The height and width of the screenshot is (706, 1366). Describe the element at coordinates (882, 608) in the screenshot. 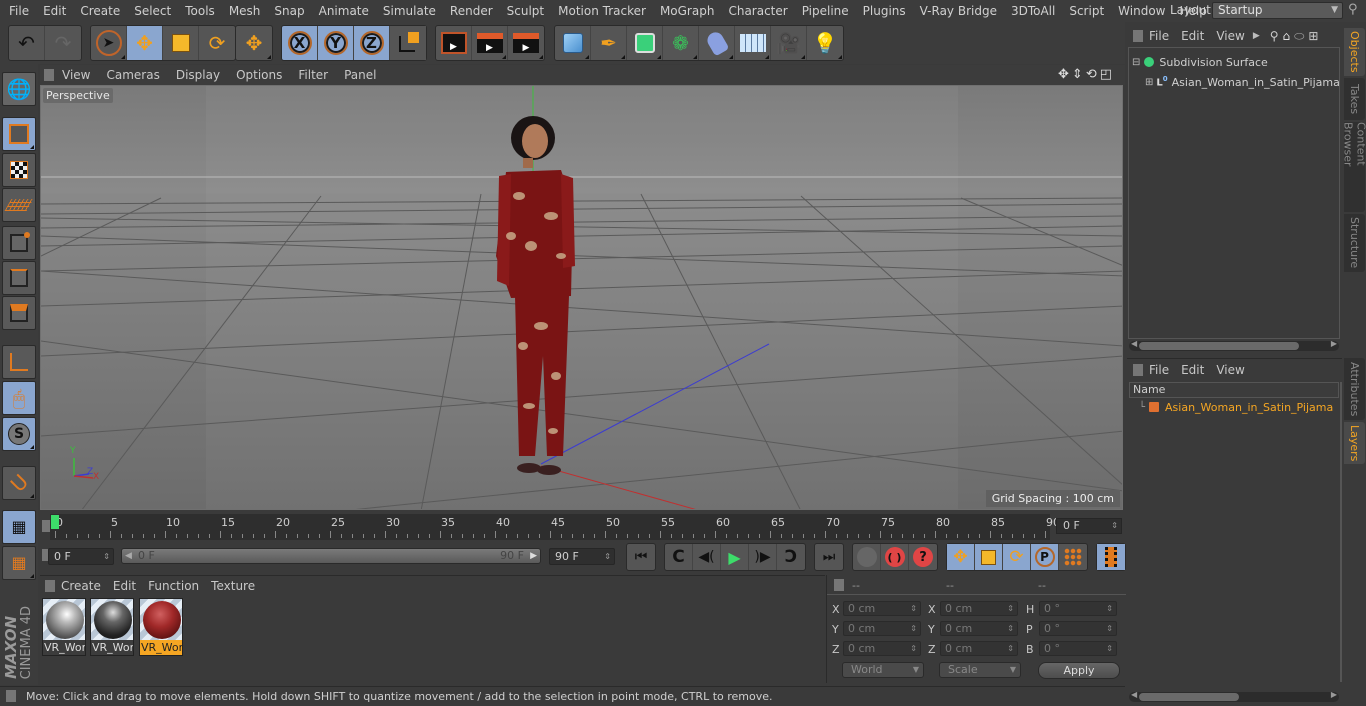

I see `position-x-field: 0 cm ⇕` at that location.